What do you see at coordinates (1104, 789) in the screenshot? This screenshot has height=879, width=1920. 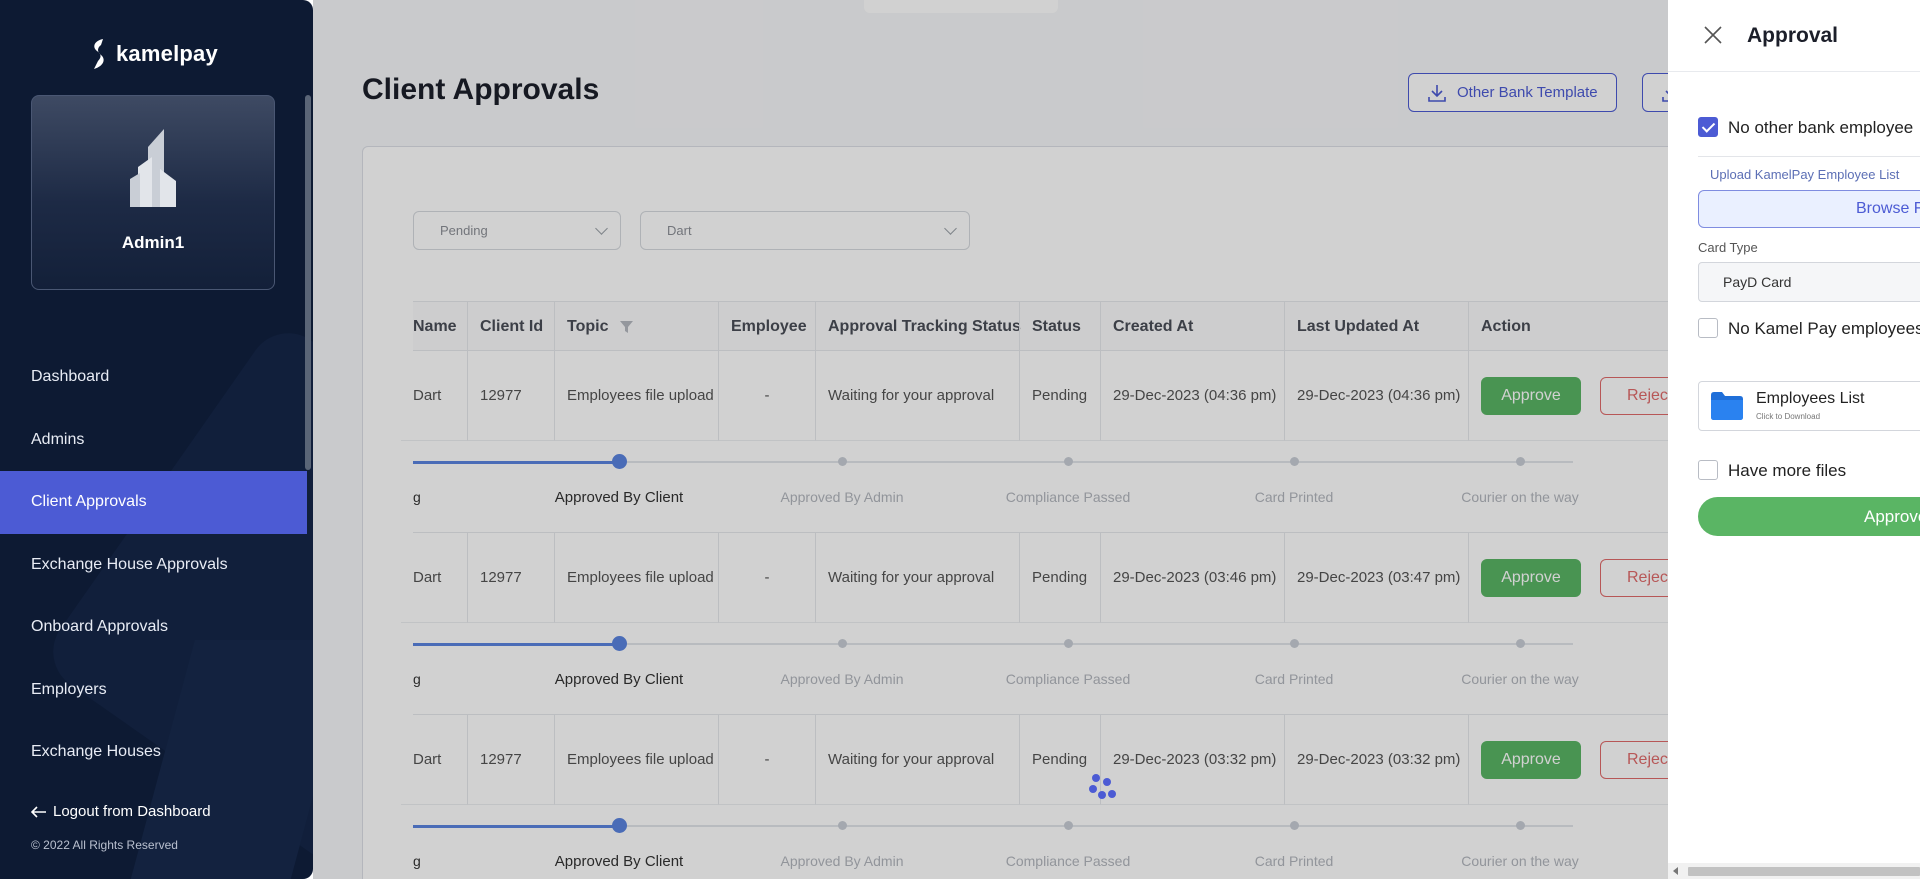 I see `loading-spinner-icon` at bounding box center [1104, 789].